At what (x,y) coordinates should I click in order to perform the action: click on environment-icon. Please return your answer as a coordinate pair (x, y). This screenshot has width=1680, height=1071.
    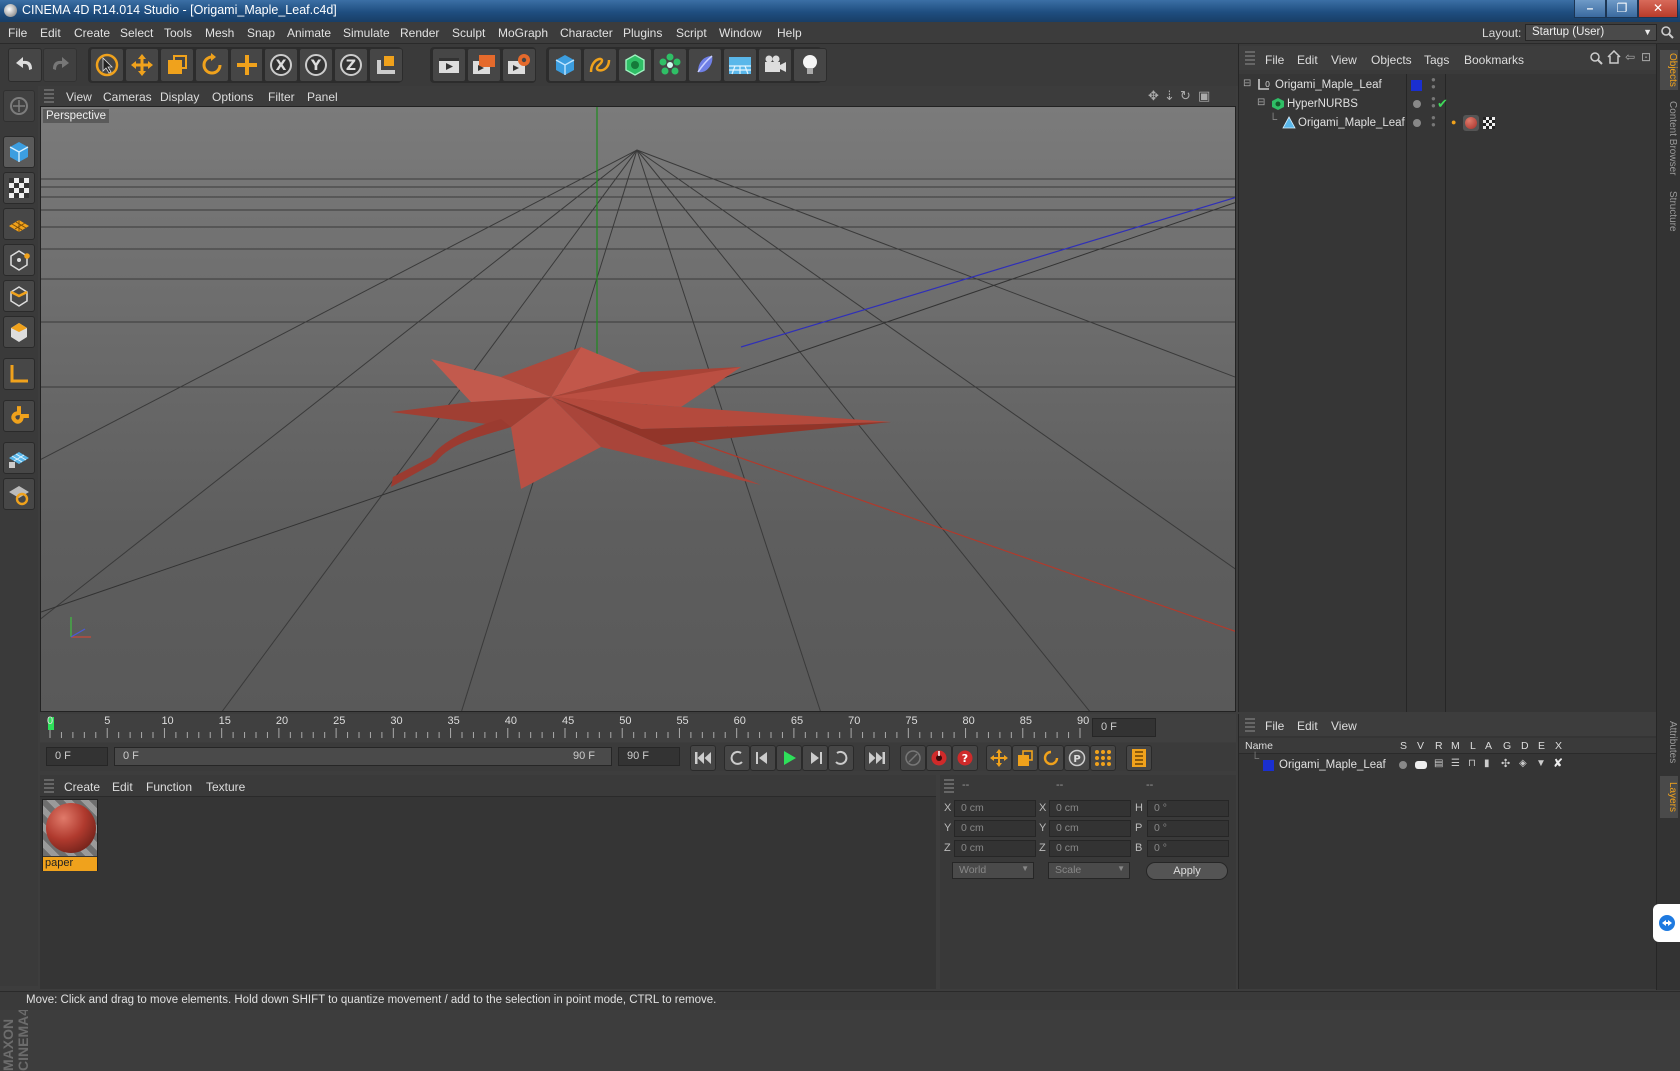
    Looking at the image, I should click on (740, 65).